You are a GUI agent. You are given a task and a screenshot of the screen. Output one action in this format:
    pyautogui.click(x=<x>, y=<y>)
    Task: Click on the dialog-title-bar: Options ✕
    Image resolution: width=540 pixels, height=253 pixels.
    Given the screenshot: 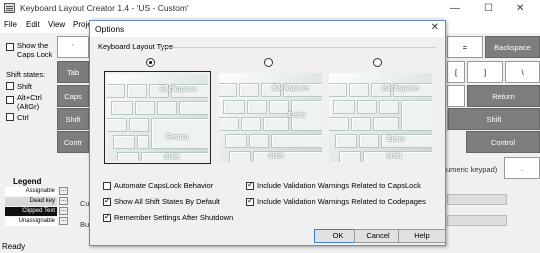 What is the action you would take?
    pyautogui.click(x=267, y=29)
    